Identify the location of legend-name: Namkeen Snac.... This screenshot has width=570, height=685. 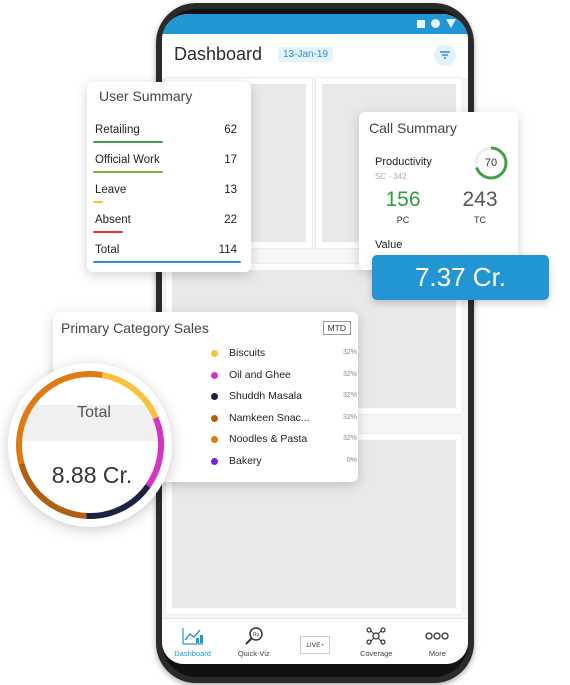
(269, 417).